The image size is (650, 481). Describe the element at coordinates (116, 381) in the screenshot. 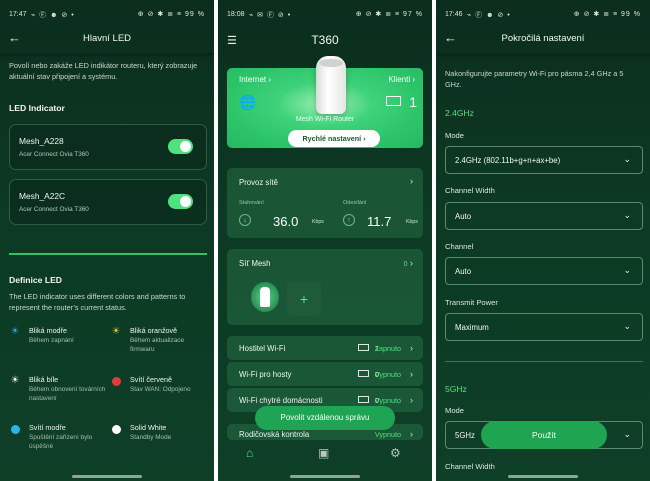

I see `red-dot-icon` at that location.